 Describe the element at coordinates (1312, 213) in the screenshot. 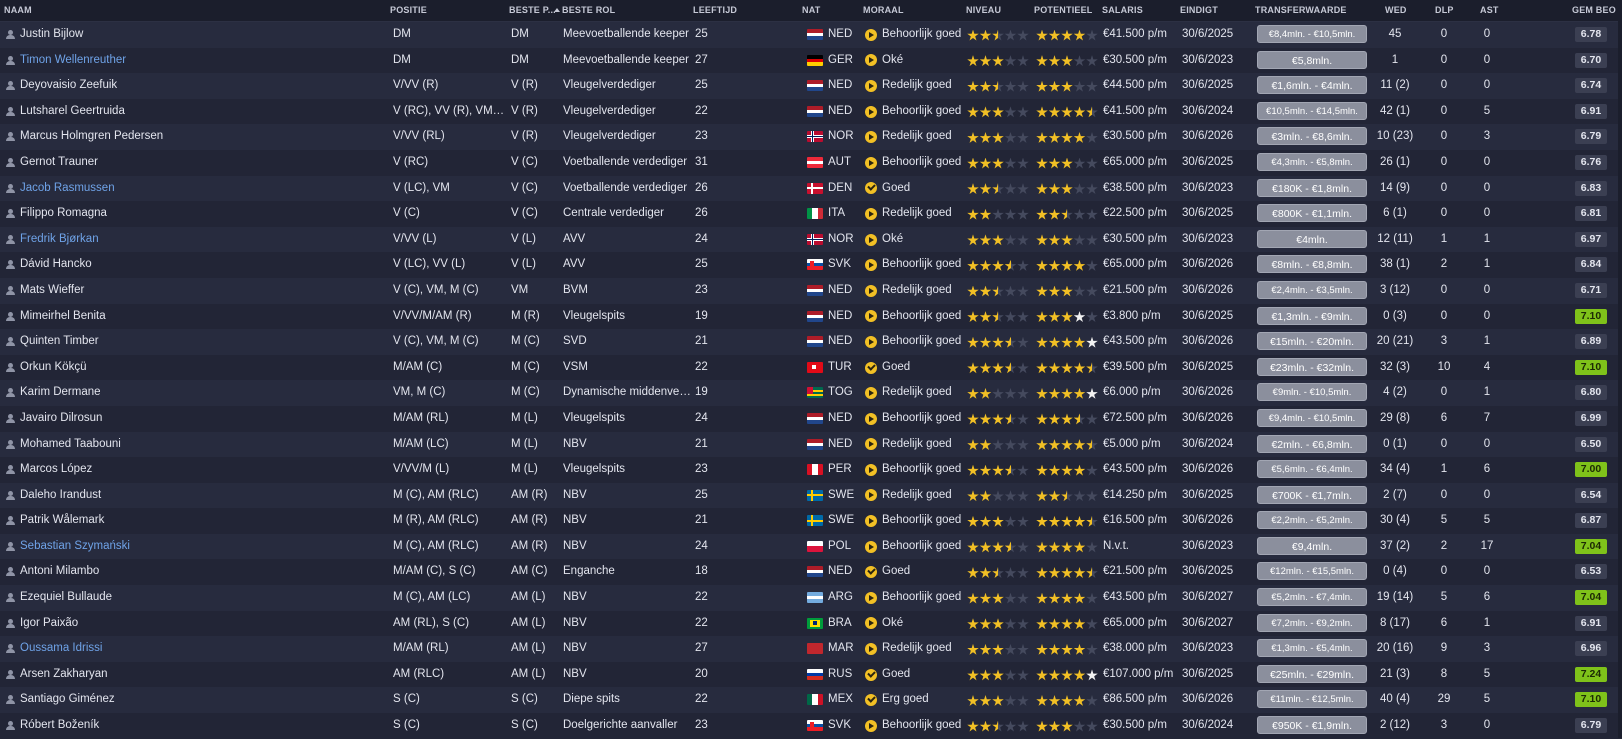

I see `transfer-value: €800K - €1,1mln.` at that location.